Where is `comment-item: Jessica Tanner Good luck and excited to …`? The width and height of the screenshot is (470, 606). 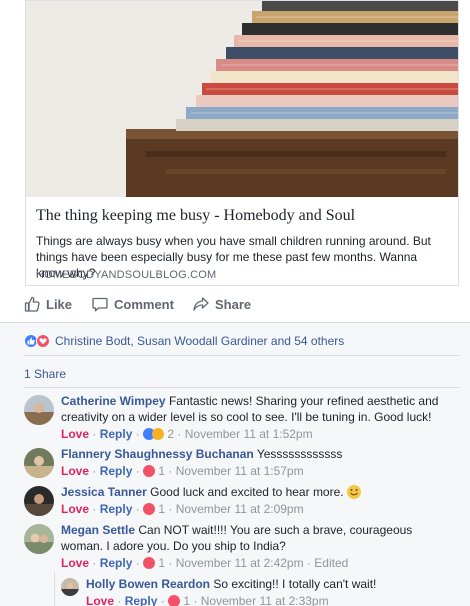 comment-item: Jessica Tanner Good luck and excited to … is located at coordinates (234, 501).